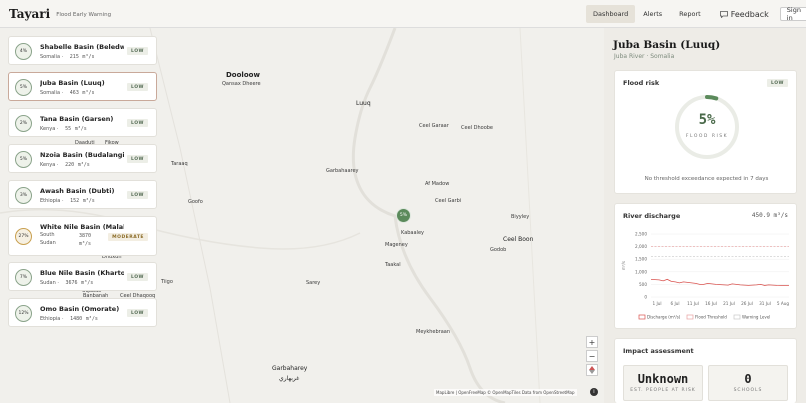 This screenshot has height=403, width=806. What do you see at coordinates (23, 277) in the screenshot?
I see `risk-circle: 7%` at bounding box center [23, 277].